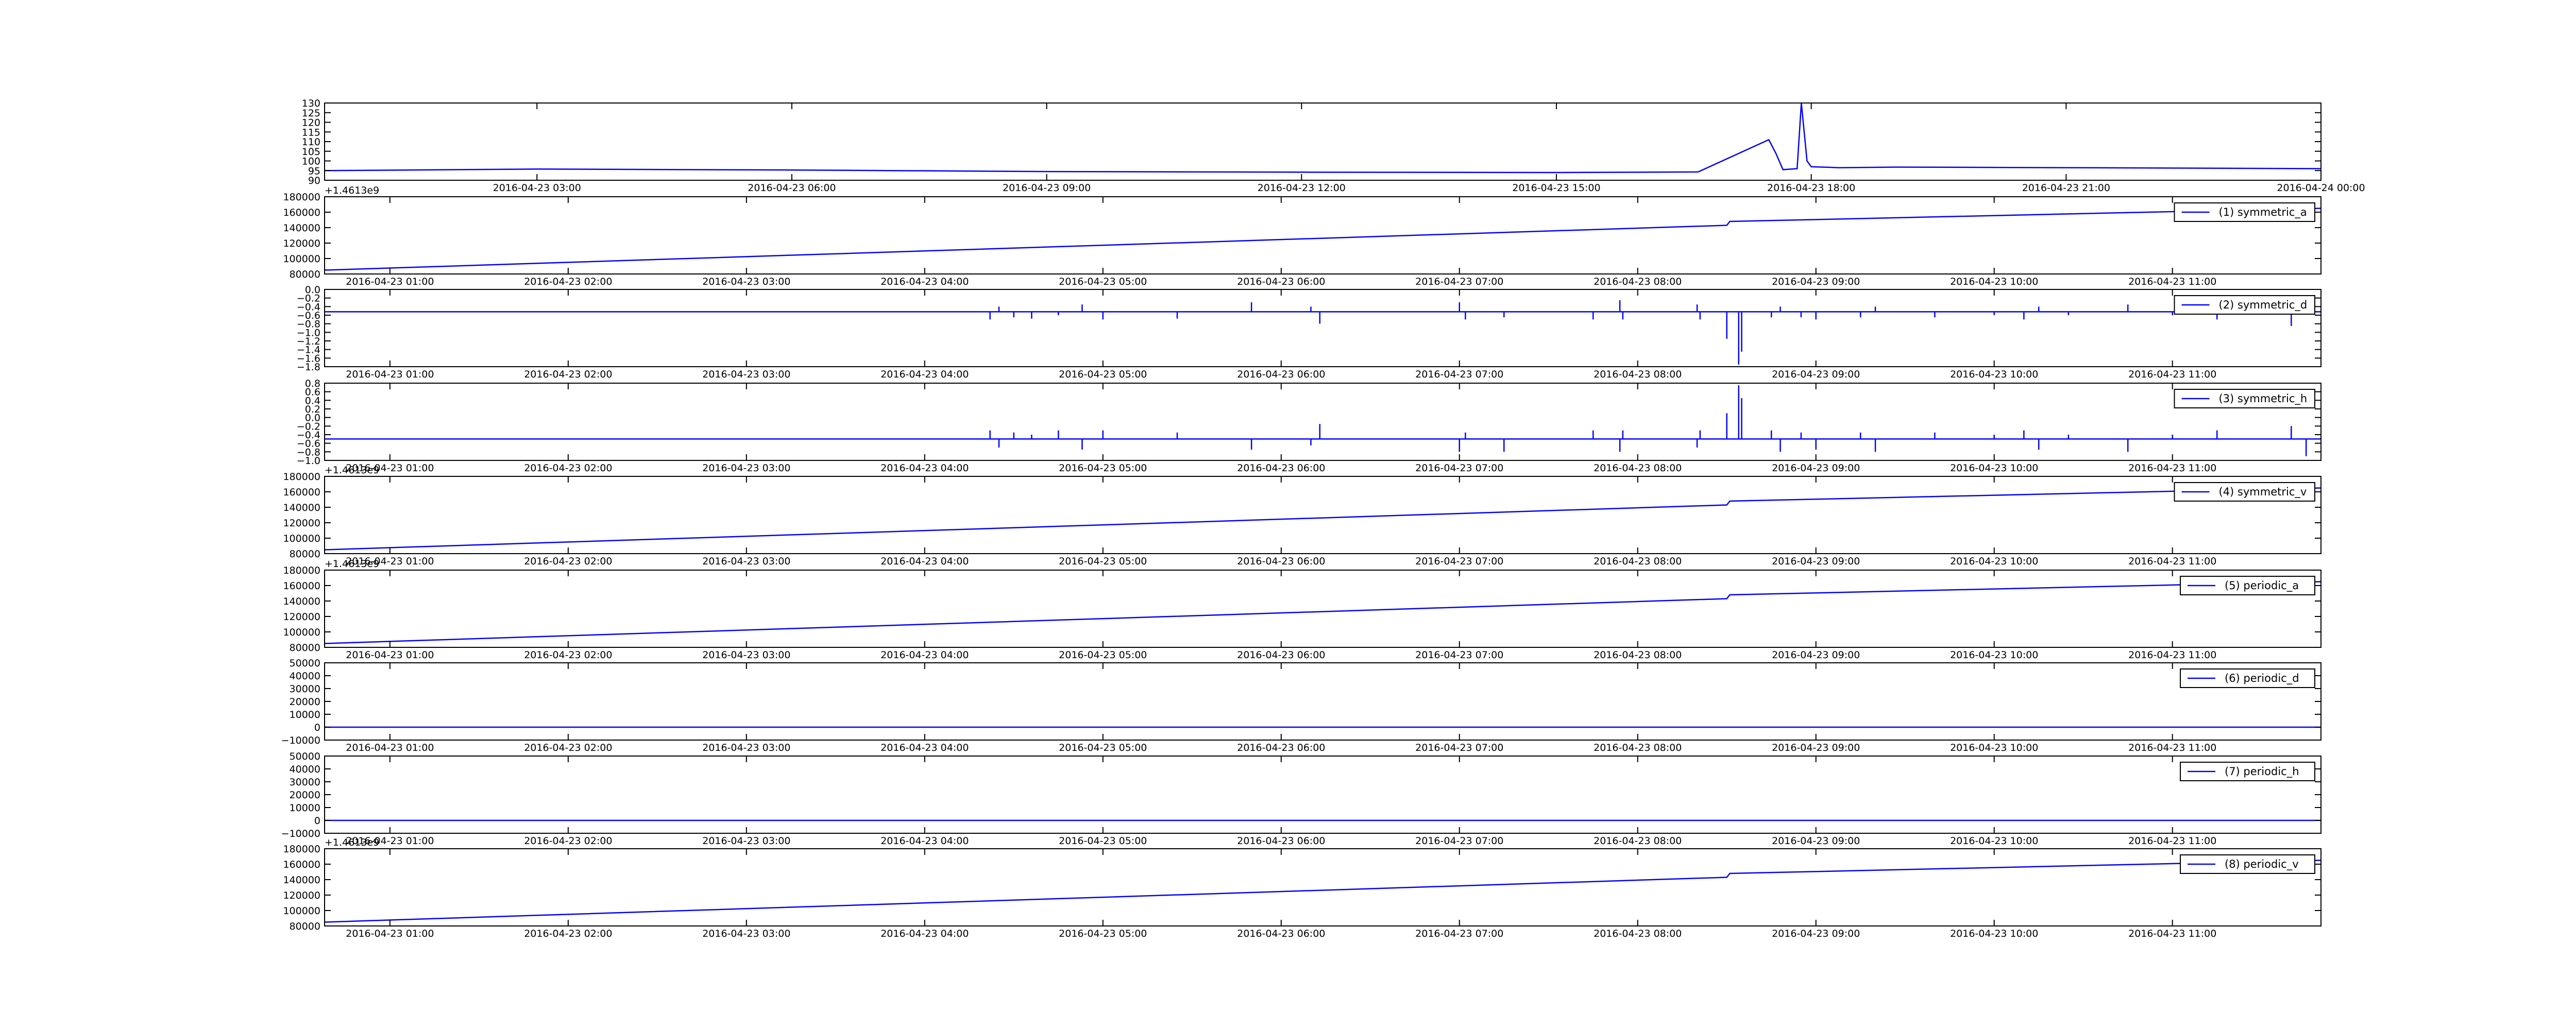  What do you see at coordinates (305, 808) in the screenshot?
I see `y-tick-label: 10000` at bounding box center [305, 808].